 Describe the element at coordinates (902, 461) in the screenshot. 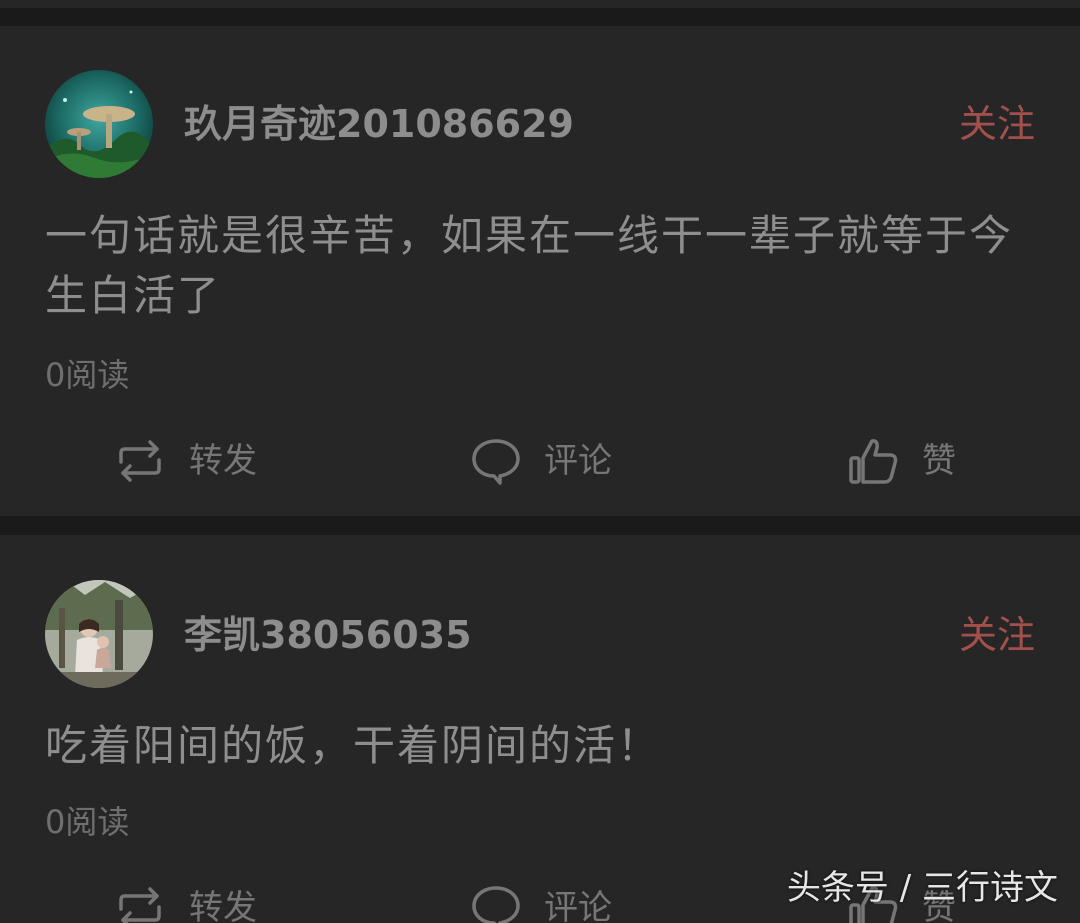

I see `like-button: 赞` at that location.